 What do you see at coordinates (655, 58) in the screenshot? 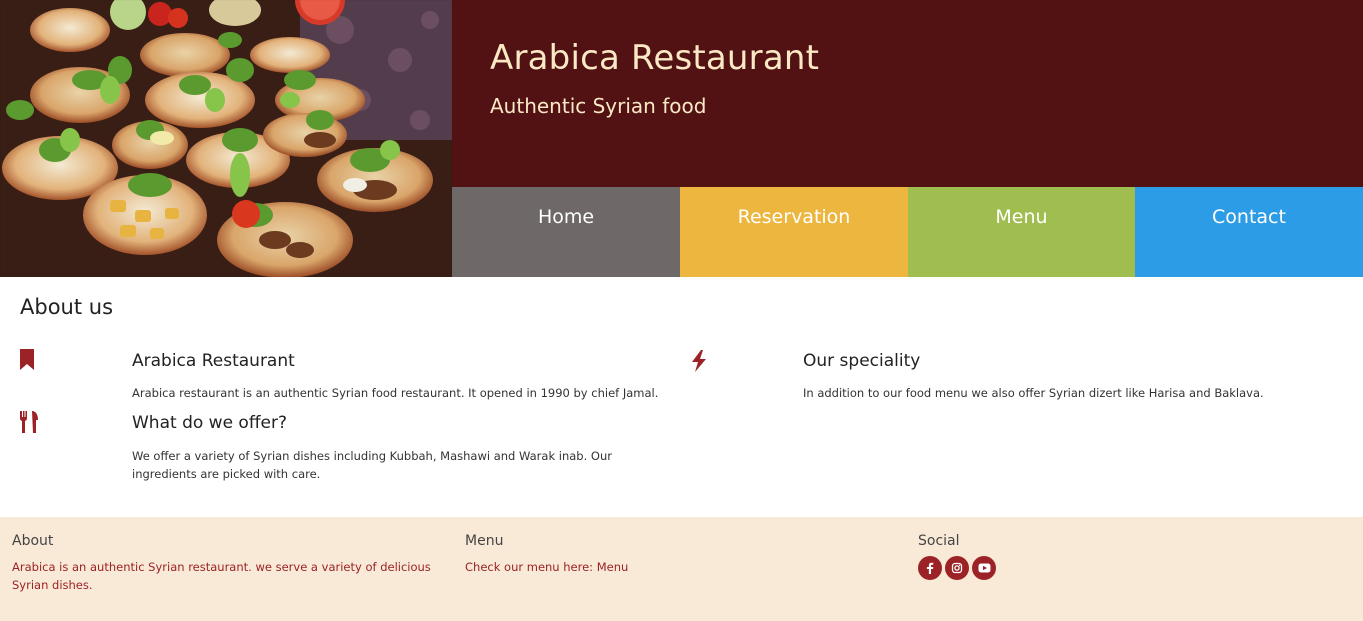
I see `site-title: Arabica Restaurant` at bounding box center [655, 58].